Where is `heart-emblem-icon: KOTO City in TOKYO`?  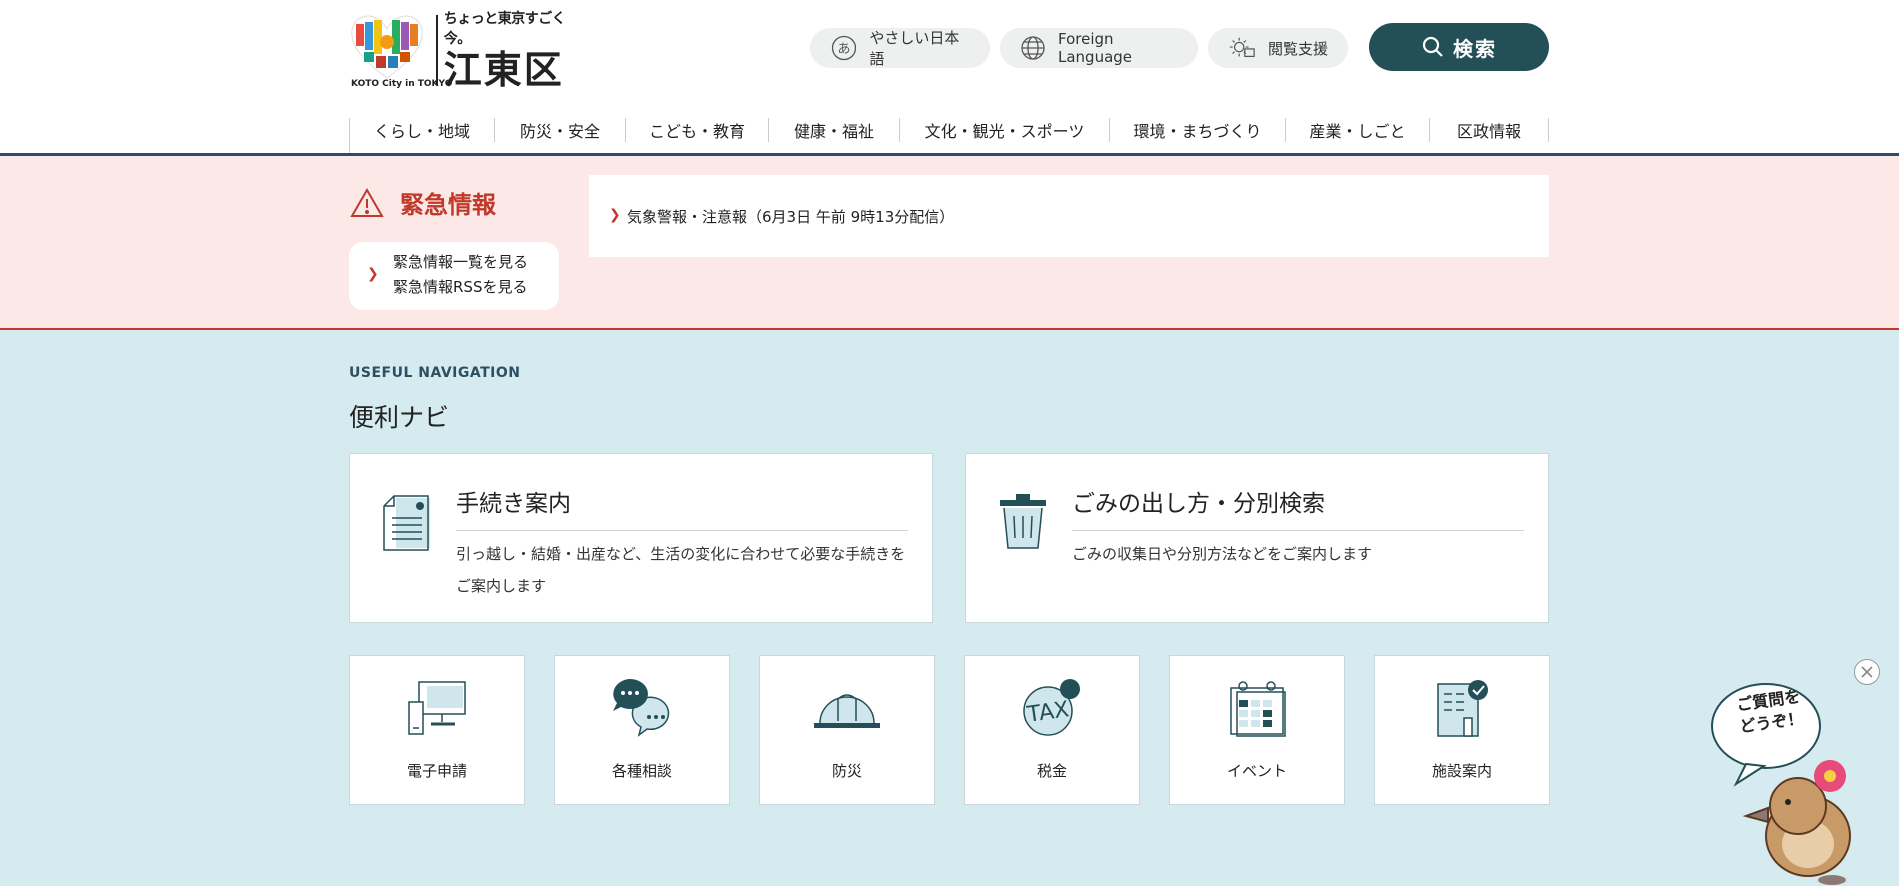 heart-emblem-icon: KOTO City in TOKYO is located at coordinates (401, 51).